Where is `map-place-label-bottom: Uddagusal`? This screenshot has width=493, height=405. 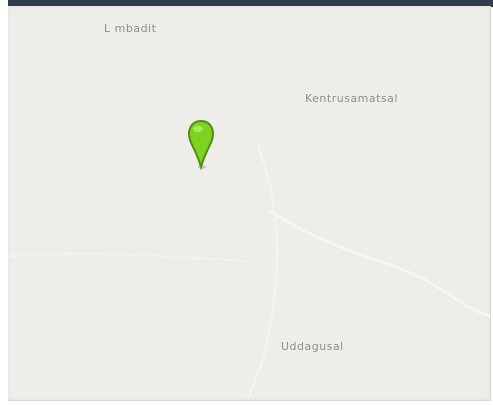 map-place-label-bottom: Uddagusal is located at coordinates (312, 346).